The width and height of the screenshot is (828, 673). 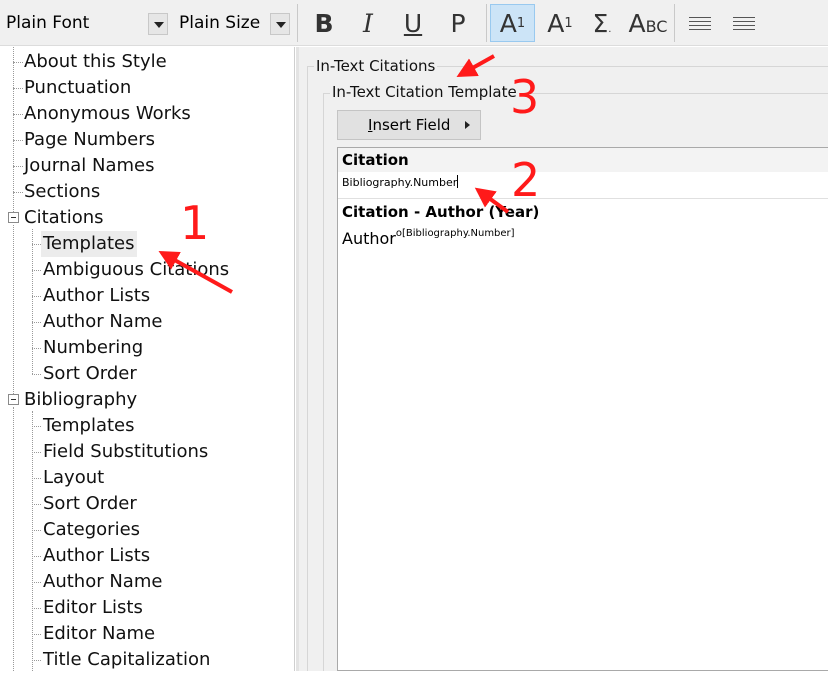 I want to click on symbol-button: Σ., so click(x=602, y=23).